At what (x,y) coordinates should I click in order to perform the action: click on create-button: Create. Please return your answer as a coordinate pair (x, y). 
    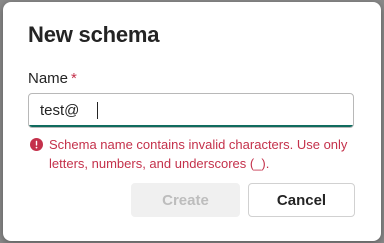
    Looking at the image, I should click on (185, 200).